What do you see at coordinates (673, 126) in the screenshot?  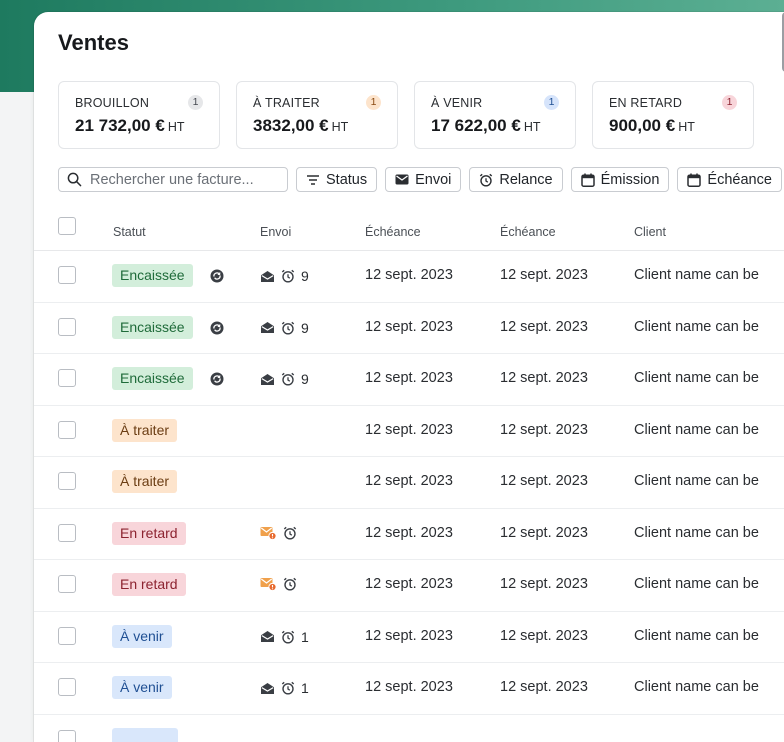 I see `card-amount: 900,00 €HT` at bounding box center [673, 126].